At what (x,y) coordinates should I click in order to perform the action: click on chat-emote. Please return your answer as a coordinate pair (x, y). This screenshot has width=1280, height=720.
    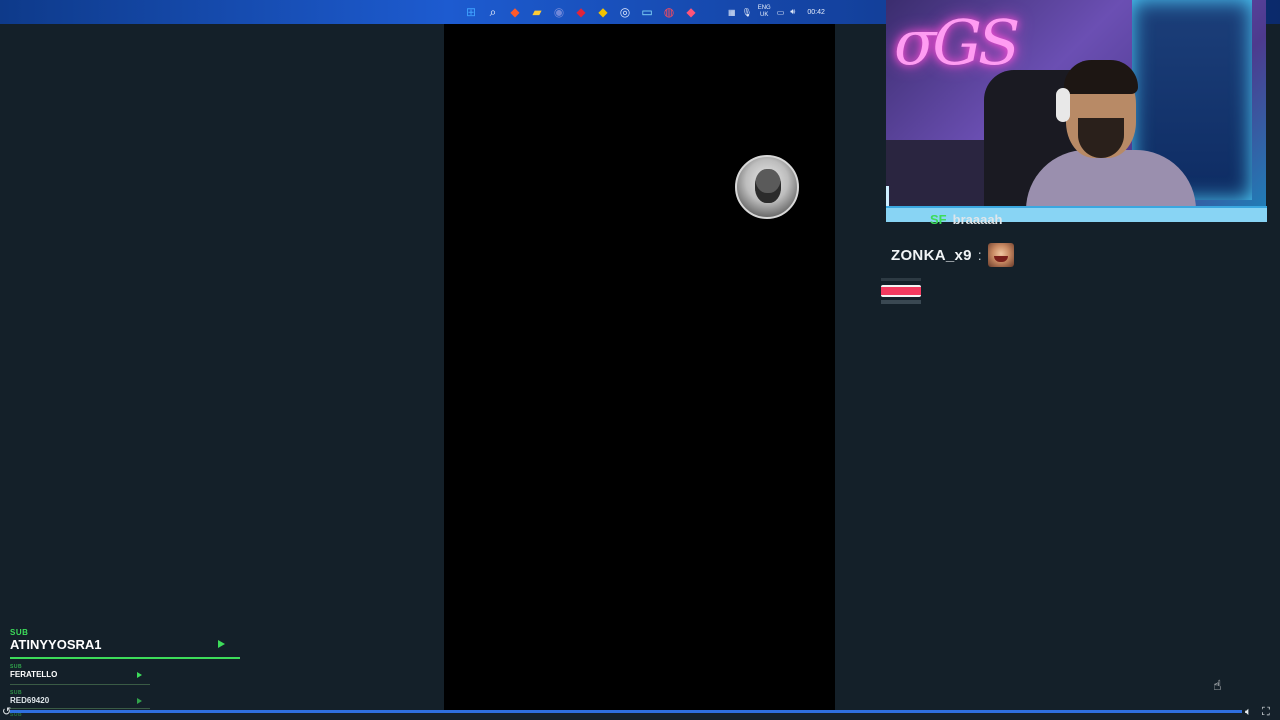
    Looking at the image, I should click on (1000, 255).